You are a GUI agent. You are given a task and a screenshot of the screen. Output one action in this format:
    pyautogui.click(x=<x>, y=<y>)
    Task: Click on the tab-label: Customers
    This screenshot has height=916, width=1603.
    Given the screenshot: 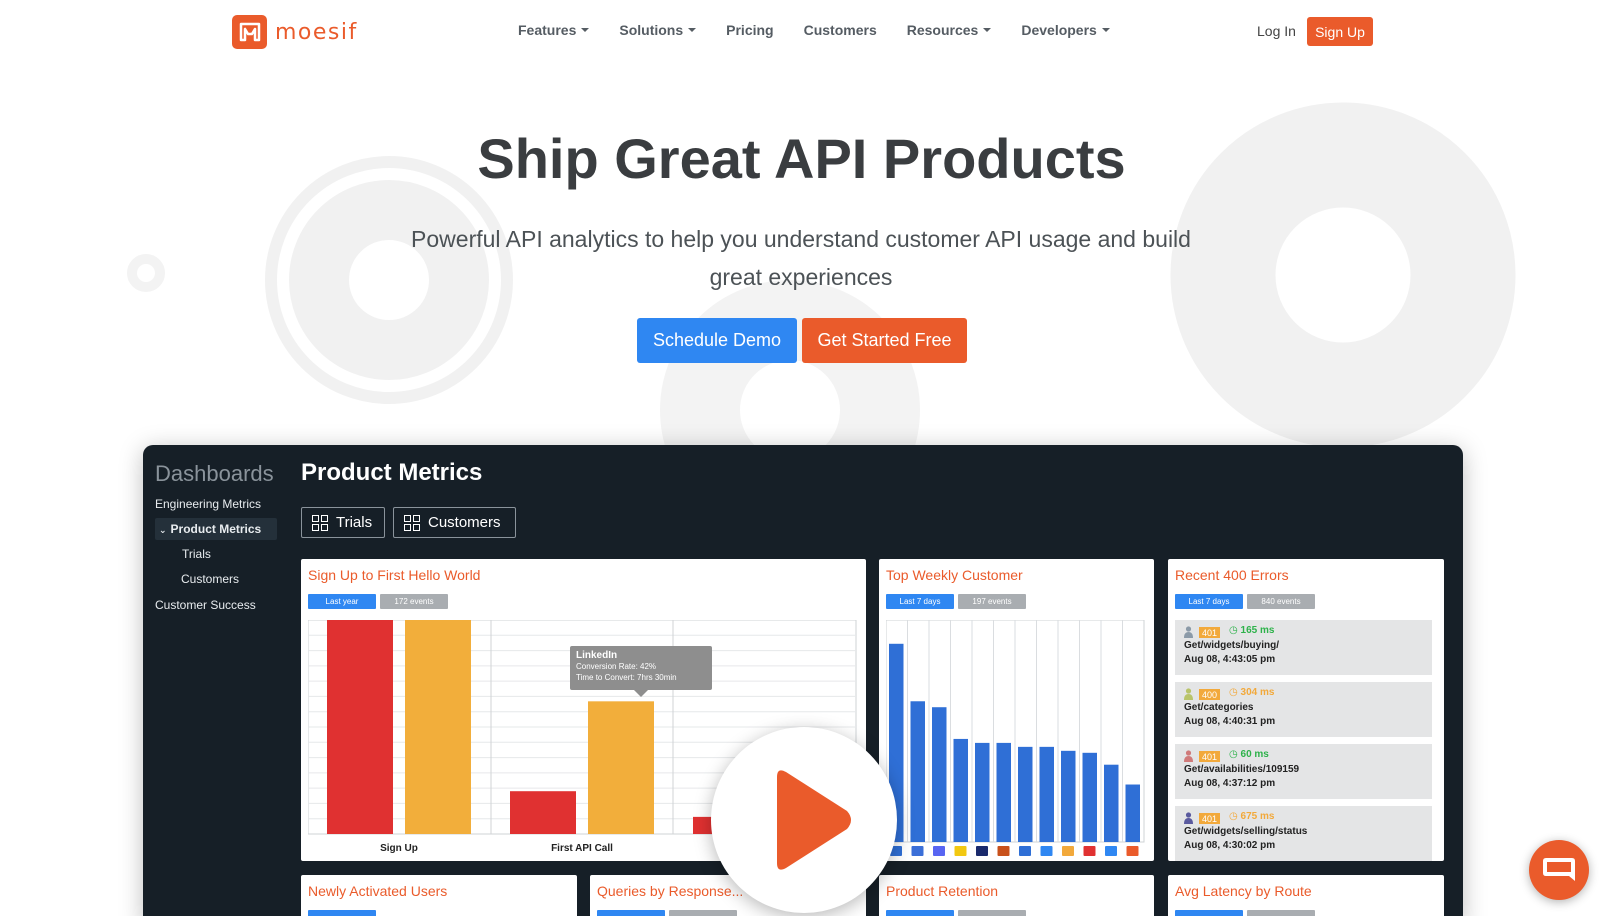 What is the action you would take?
    pyautogui.click(x=464, y=522)
    